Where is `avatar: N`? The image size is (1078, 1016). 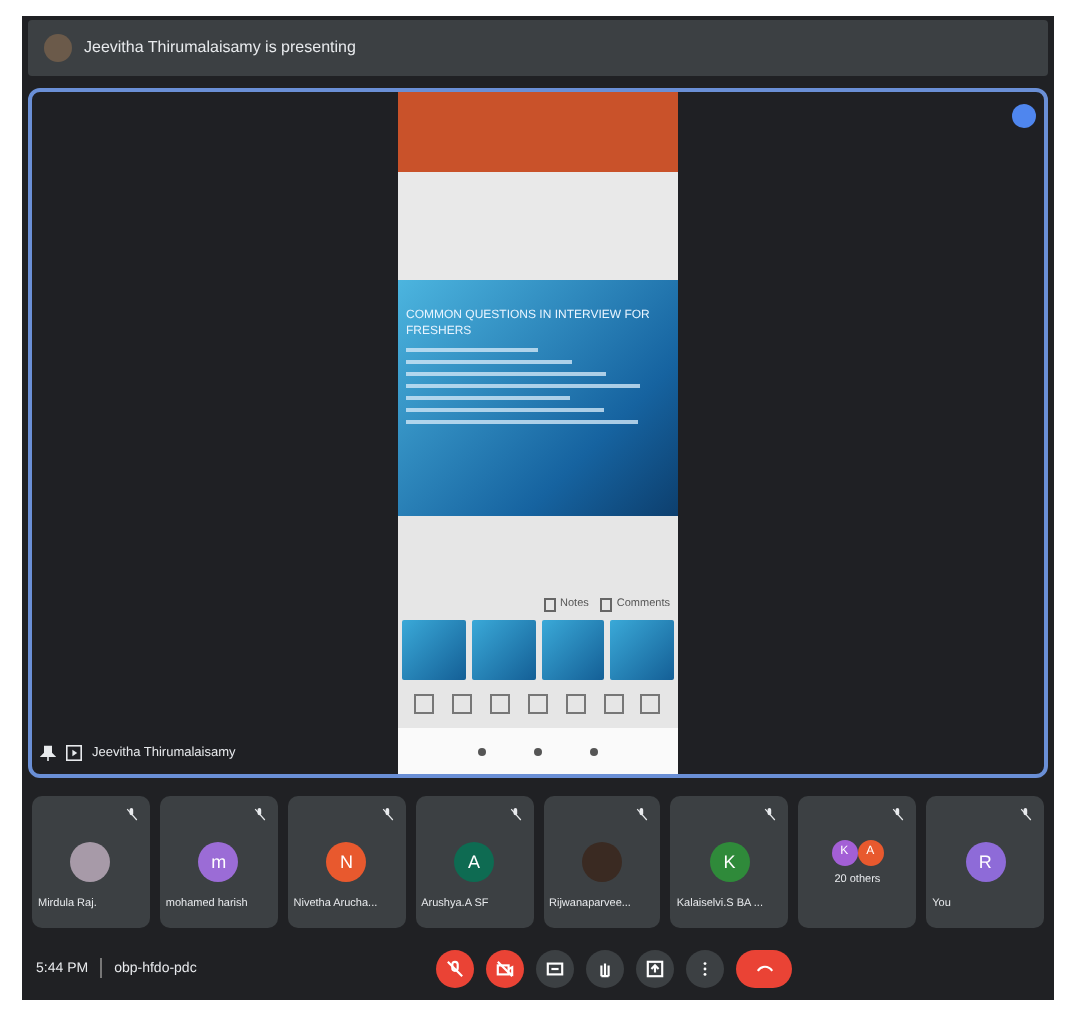 avatar: N is located at coordinates (346, 862).